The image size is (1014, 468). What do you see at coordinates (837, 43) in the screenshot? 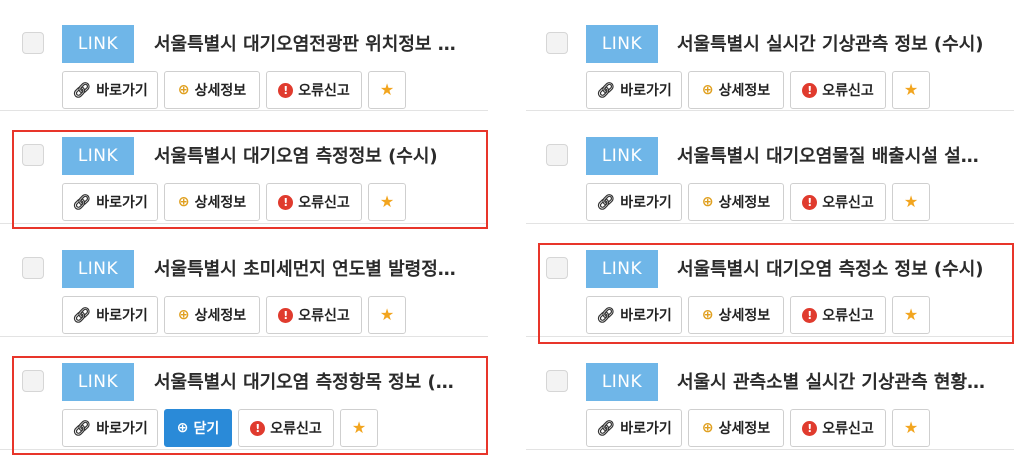
I see `dataset-title: 서울특별시 실시간 기상관측 정보 (수시)` at bounding box center [837, 43].